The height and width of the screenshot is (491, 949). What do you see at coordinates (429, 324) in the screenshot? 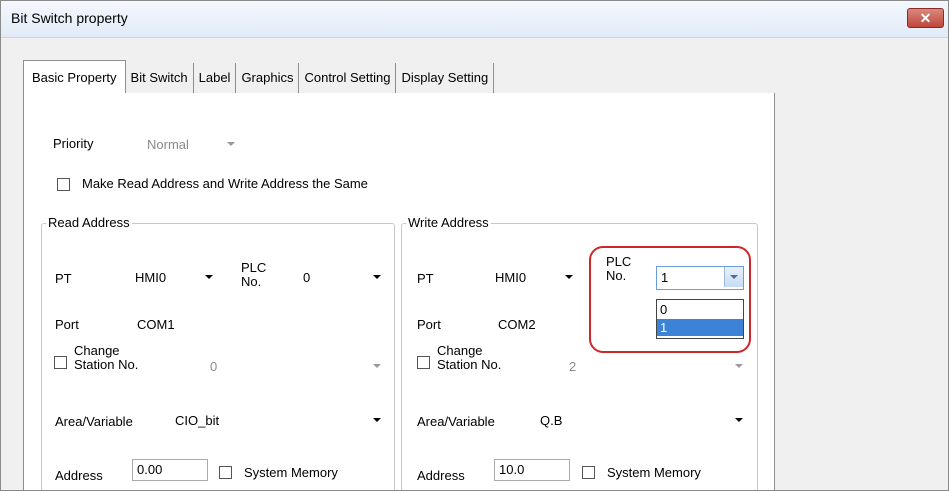
I see `write-port-label: Port` at bounding box center [429, 324].